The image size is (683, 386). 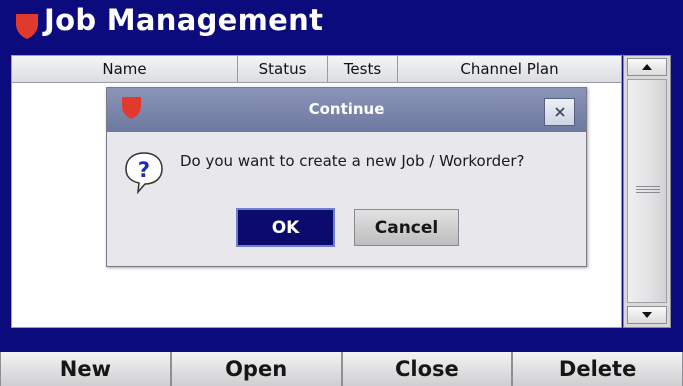 I want to click on close-icon, so click(x=559, y=112).